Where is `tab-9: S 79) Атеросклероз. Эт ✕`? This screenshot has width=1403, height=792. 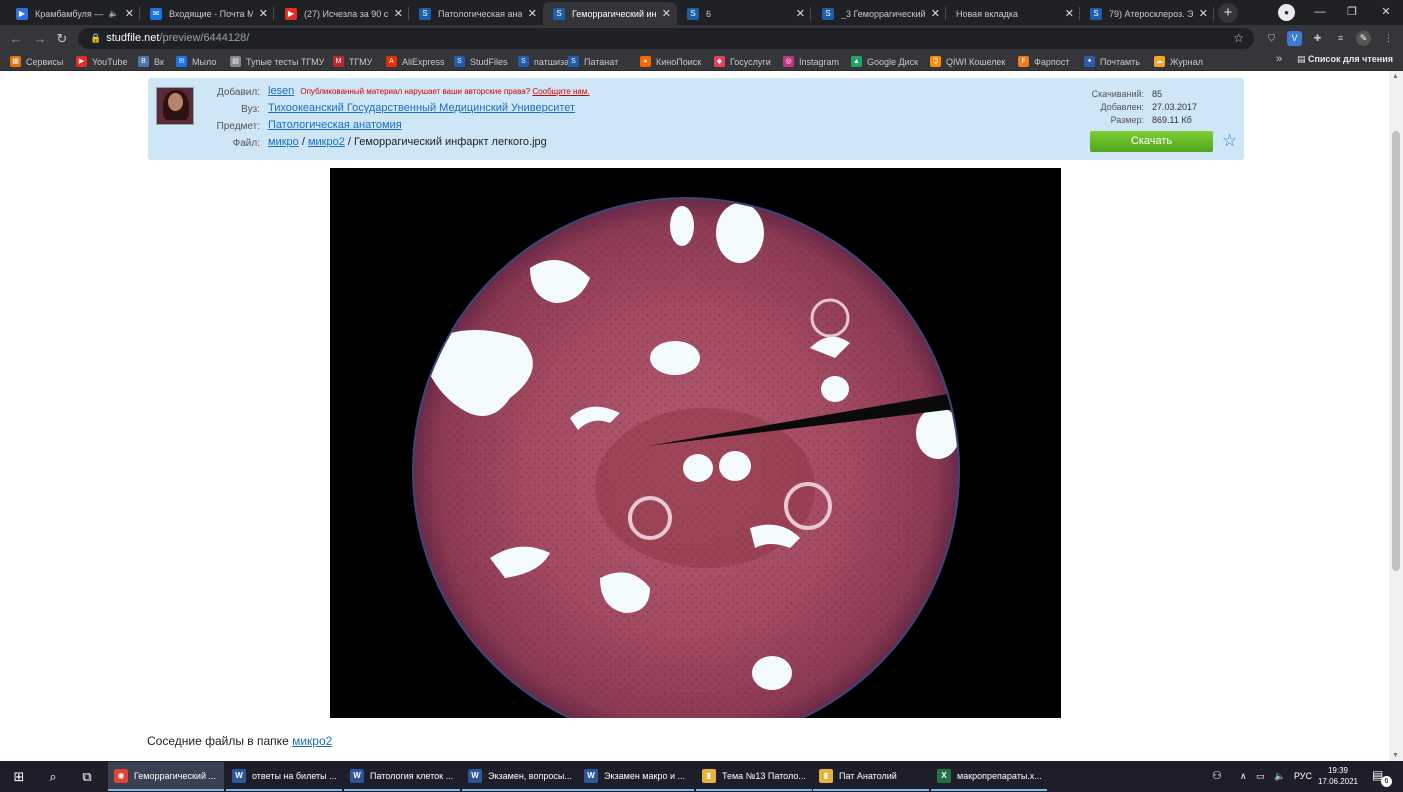 tab-9: S 79) Атеросклероз. Эт ✕ is located at coordinates (1147, 13).